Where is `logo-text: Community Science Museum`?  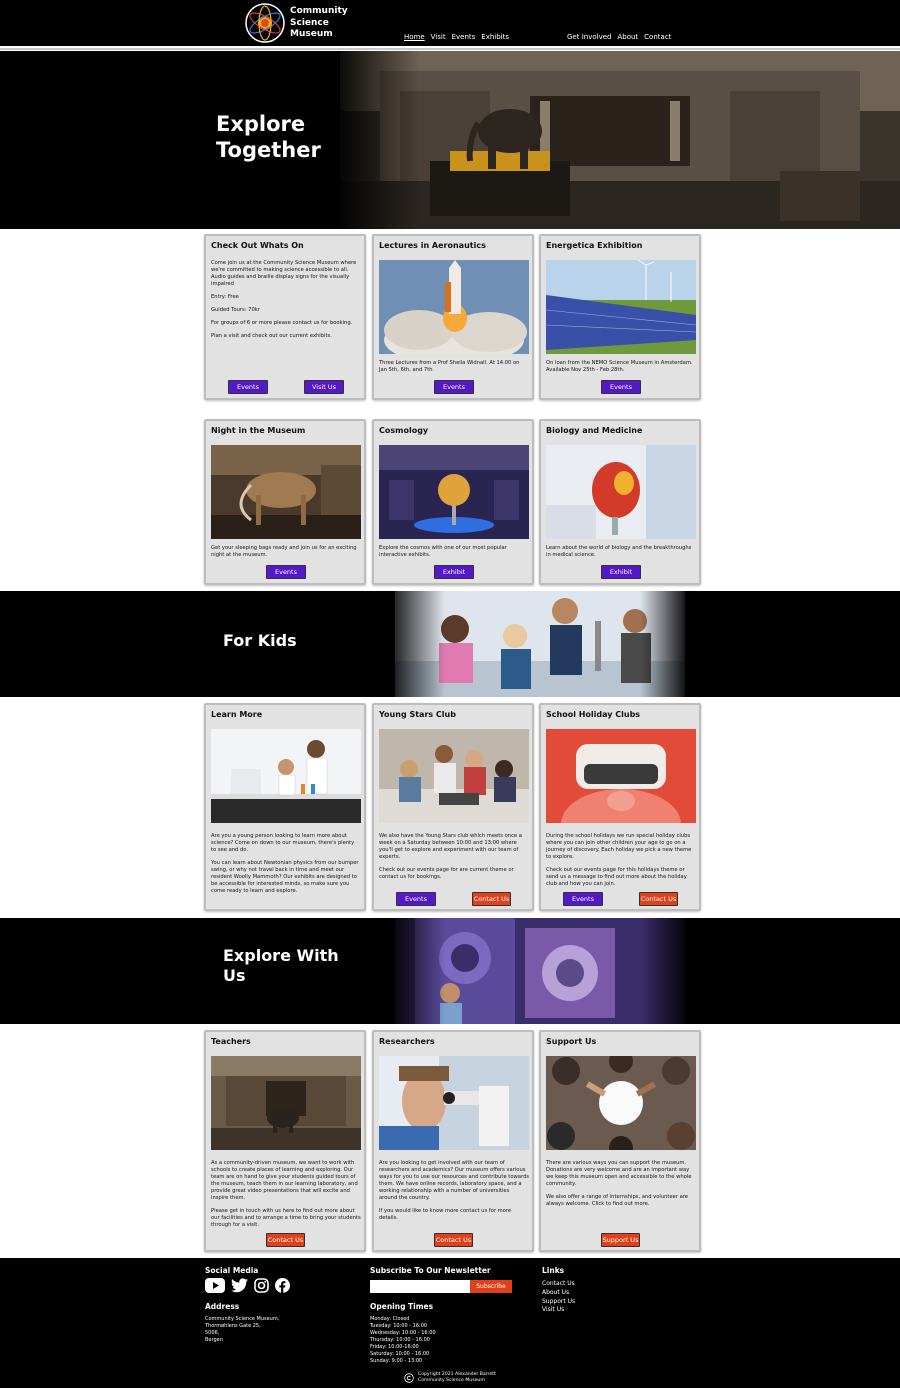
logo-text: Community Science Museum is located at coordinates (319, 23).